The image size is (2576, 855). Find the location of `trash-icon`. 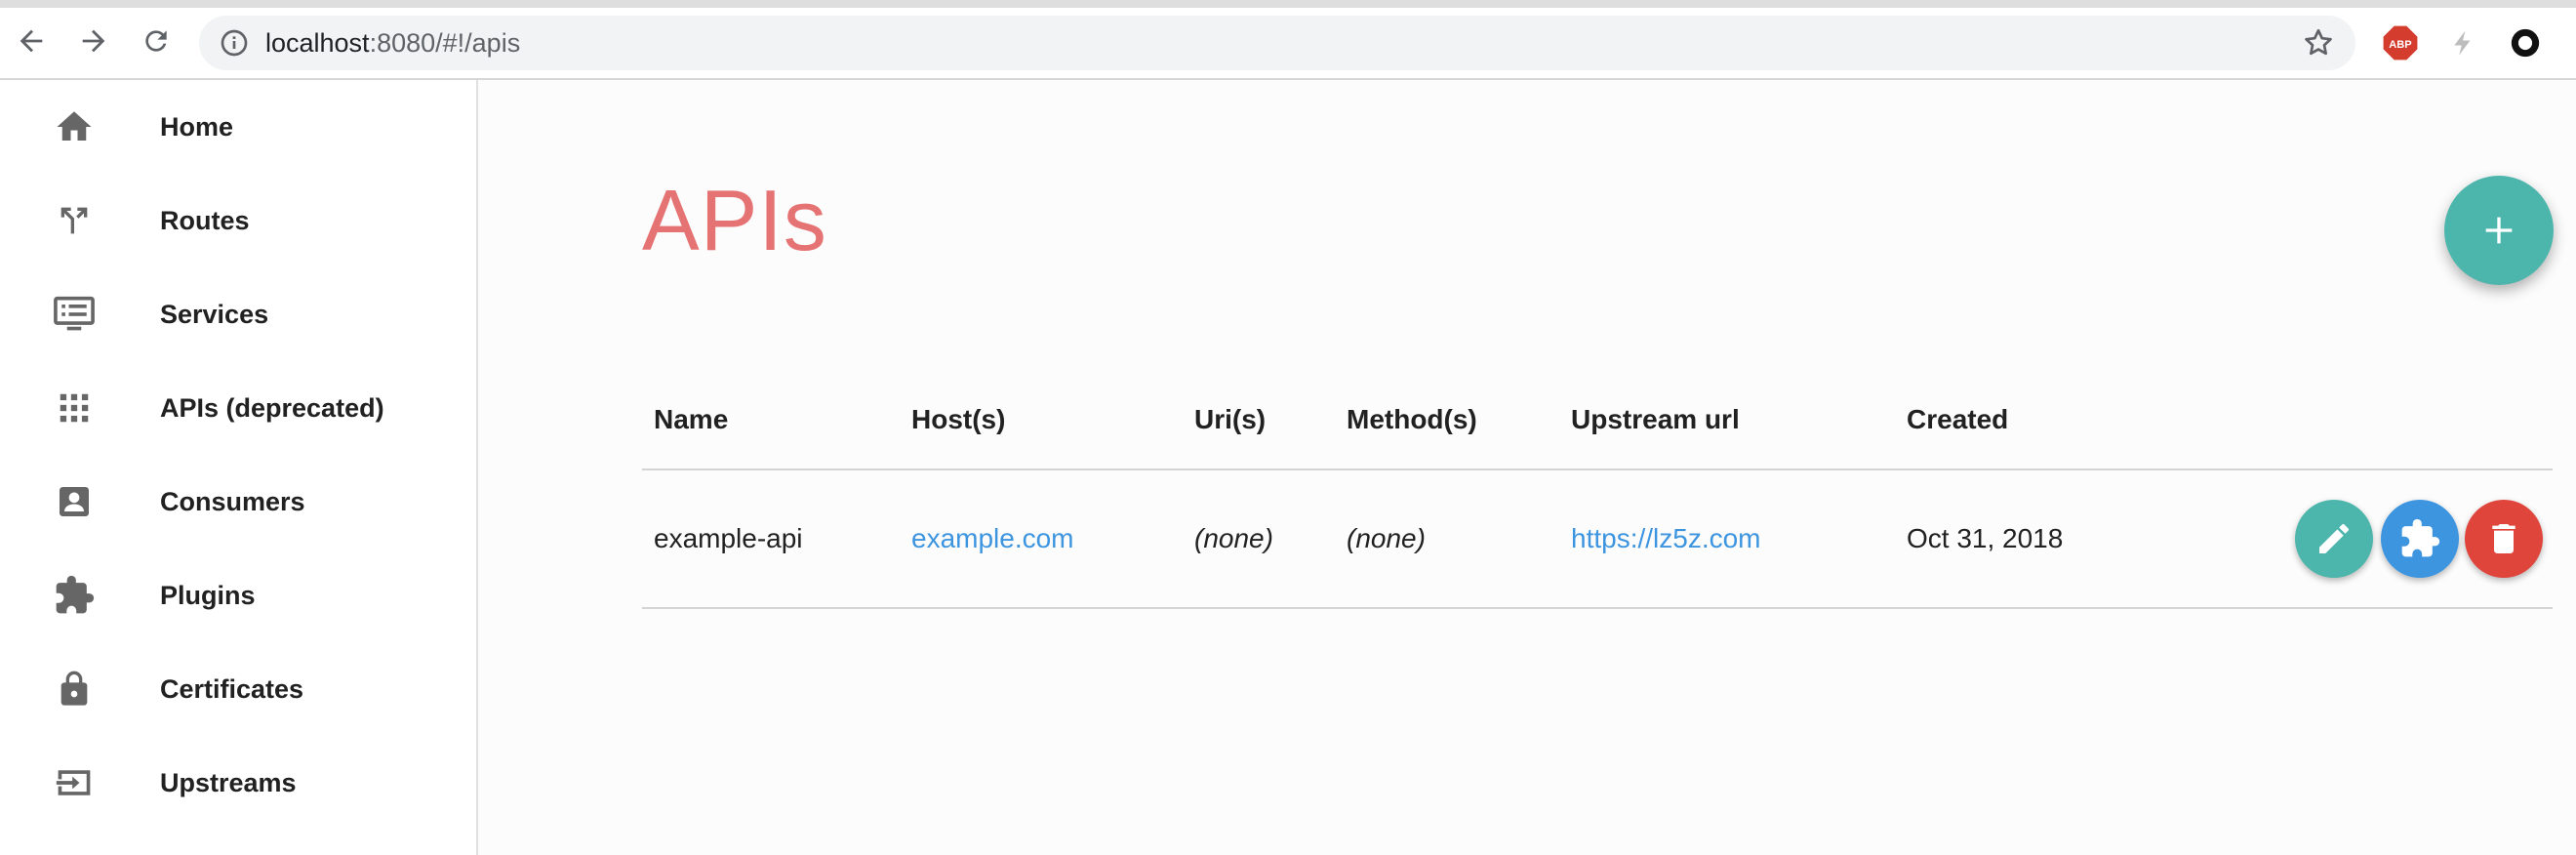

trash-icon is located at coordinates (2504, 538).